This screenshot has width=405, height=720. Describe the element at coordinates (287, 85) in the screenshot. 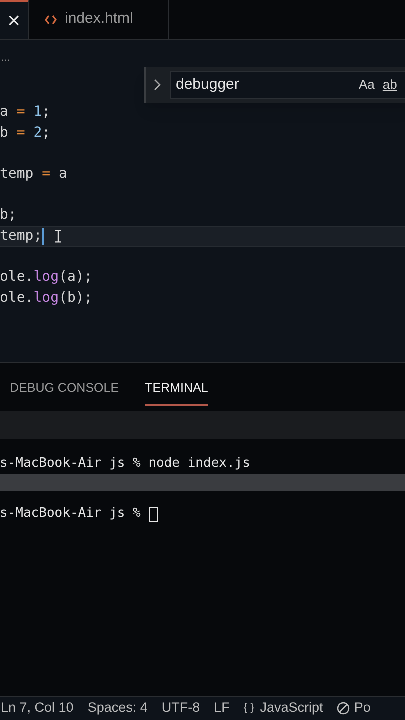

I see `find-input: debugger Aa ab` at that location.